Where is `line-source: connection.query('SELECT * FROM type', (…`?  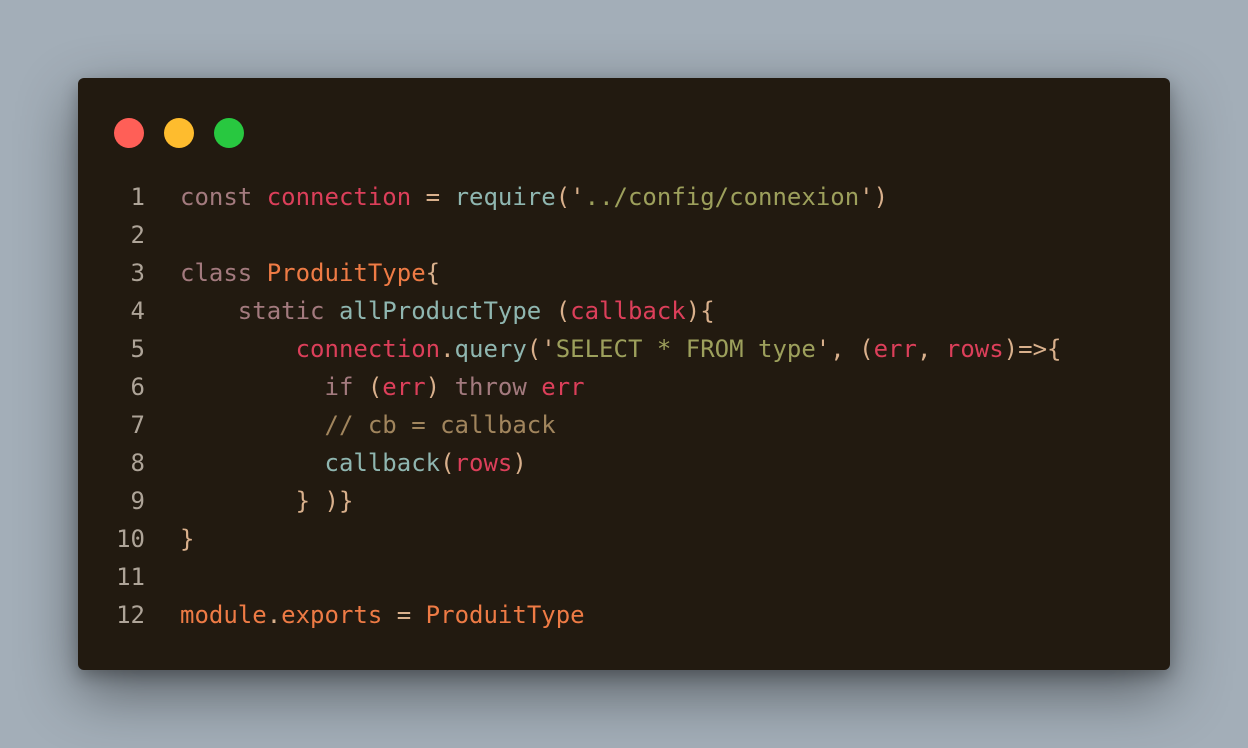
line-source: connection.query('SELECT * FROM type', (… is located at coordinates (621, 349).